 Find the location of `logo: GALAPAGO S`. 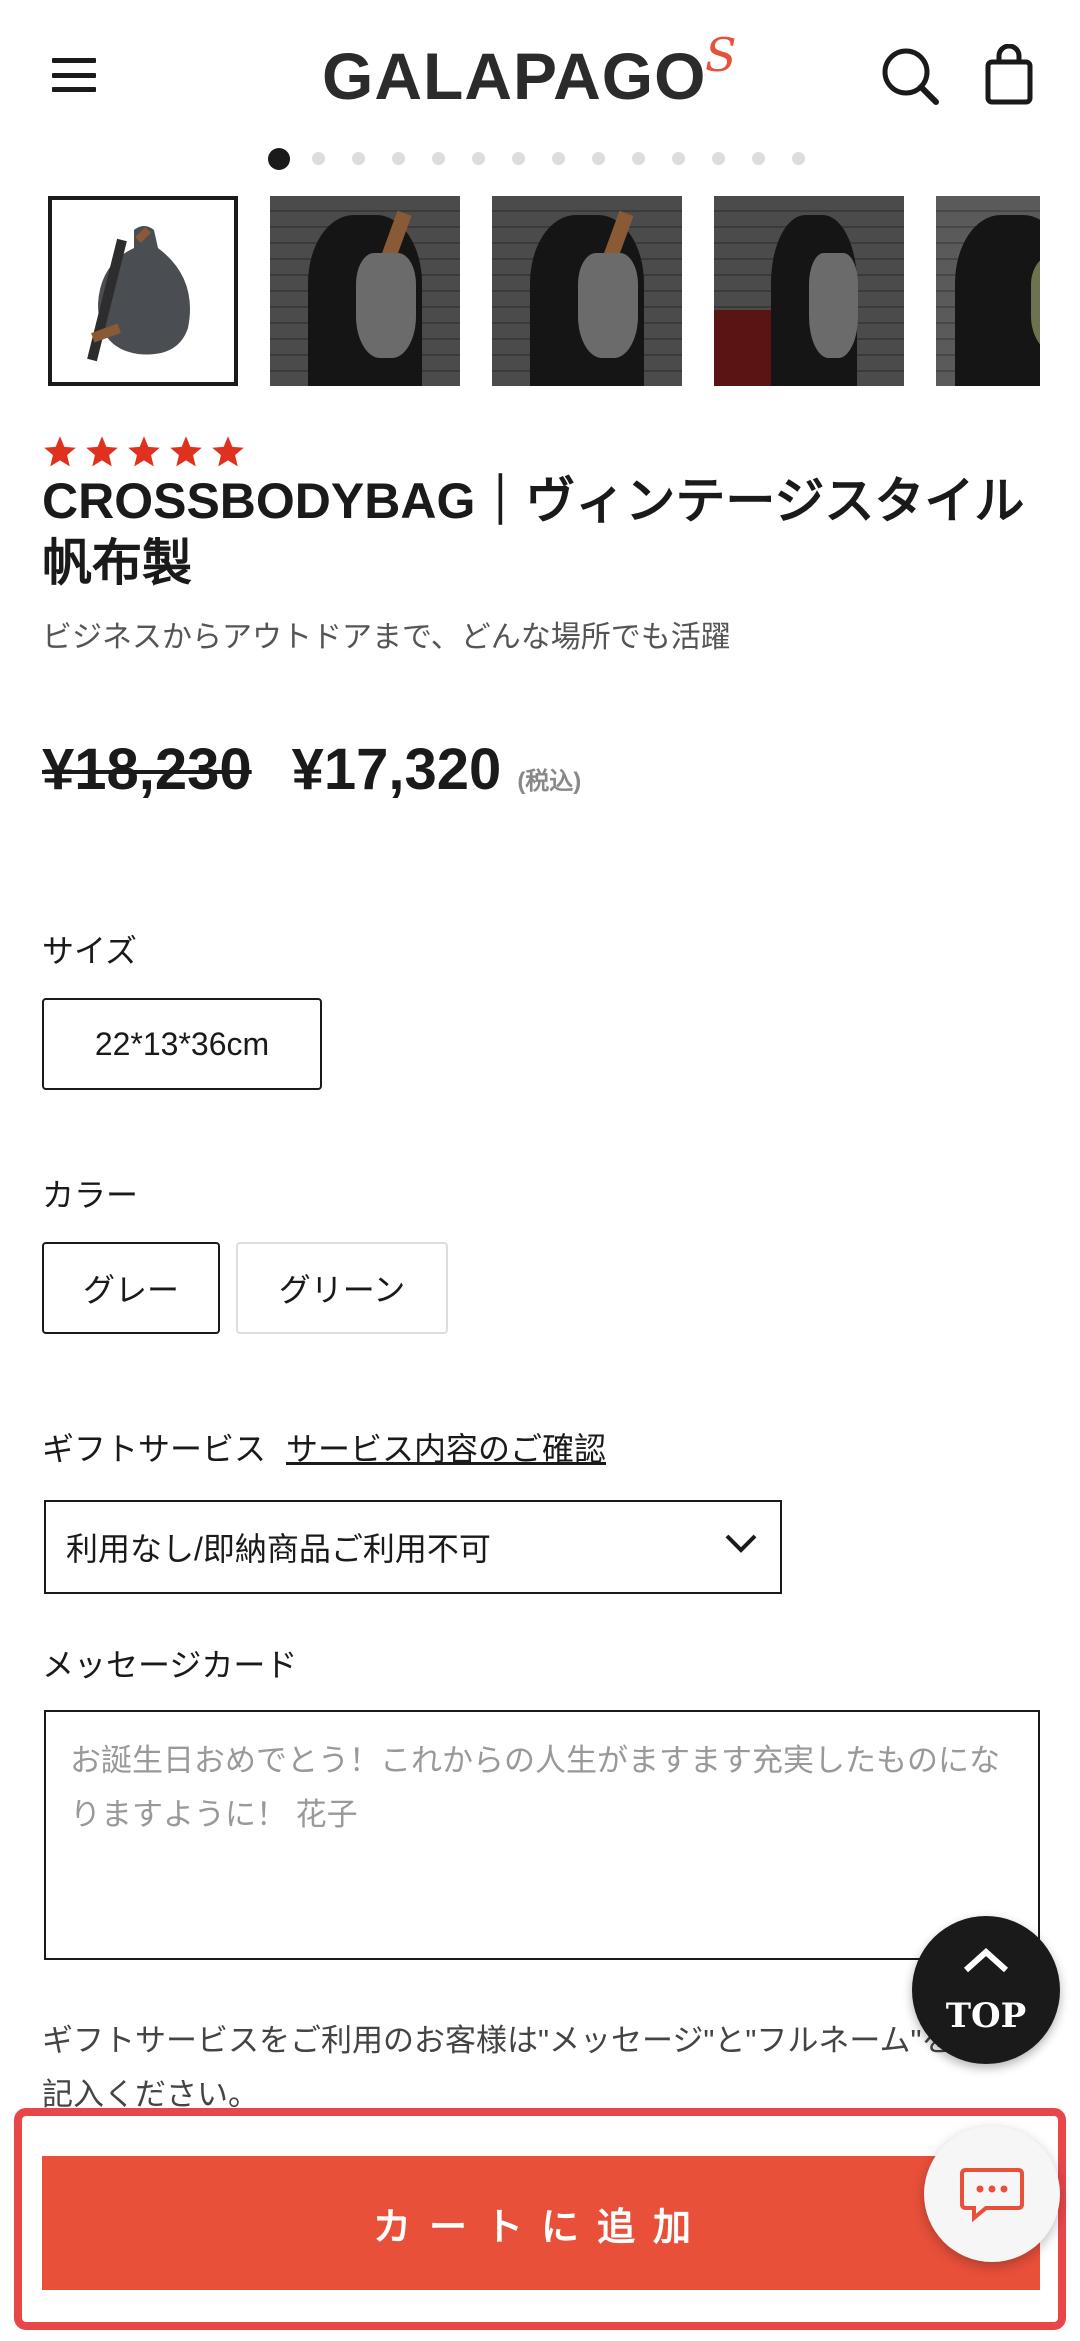

logo: GALAPAGO S is located at coordinates (529, 72).